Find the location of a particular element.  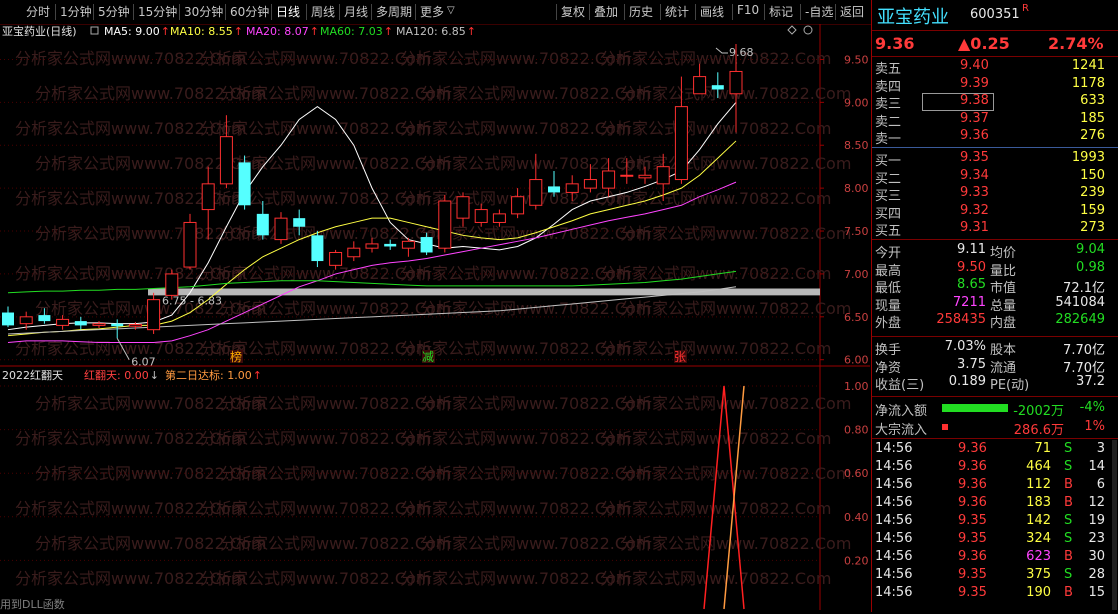

tick-count: 14 is located at coordinates (1096, 466).